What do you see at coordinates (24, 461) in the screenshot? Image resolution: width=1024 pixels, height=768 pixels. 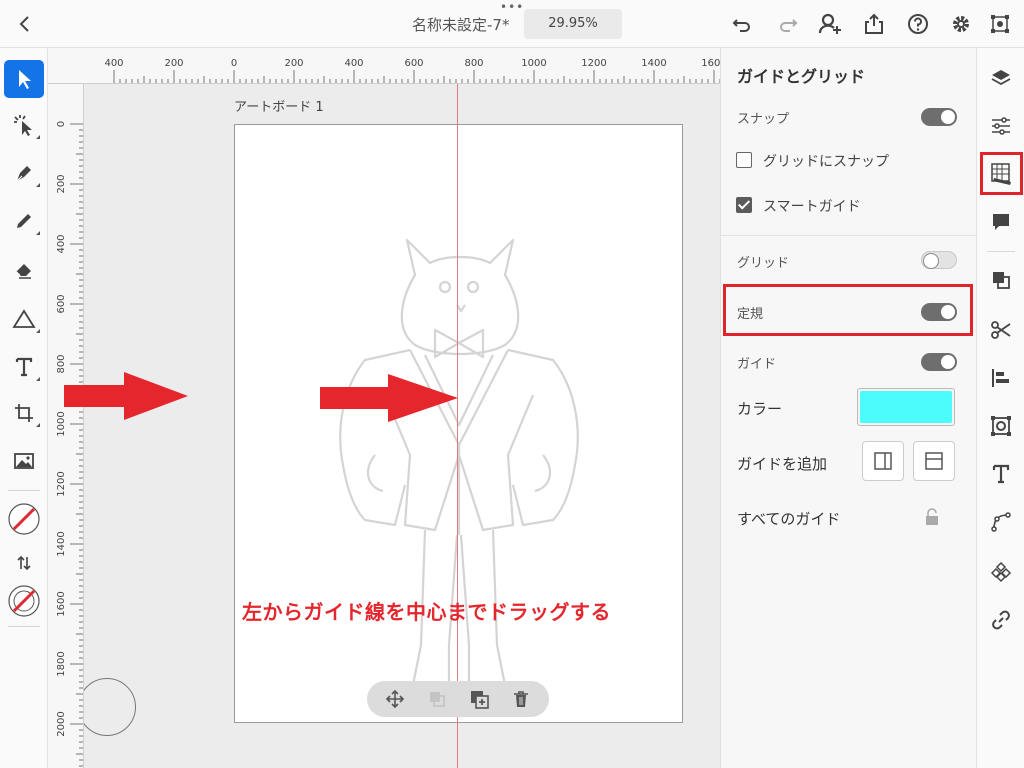 I see `image-tool-icon` at bounding box center [24, 461].